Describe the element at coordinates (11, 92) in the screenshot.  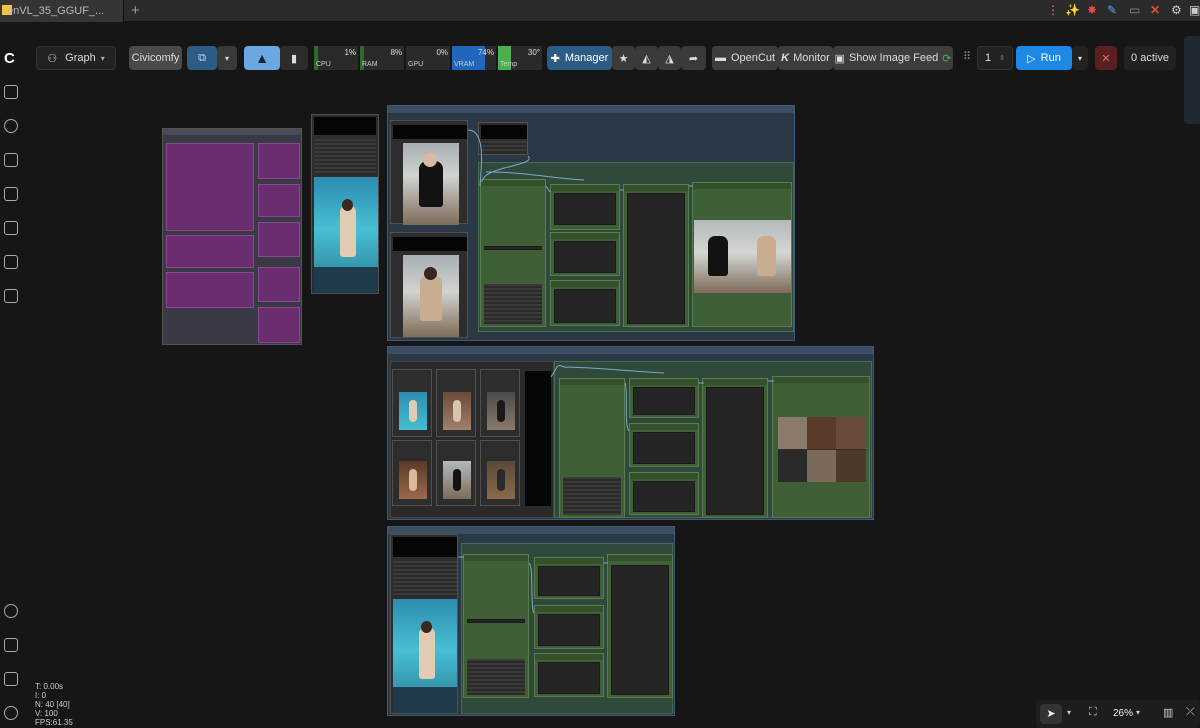
I see `images-icon` at that location.